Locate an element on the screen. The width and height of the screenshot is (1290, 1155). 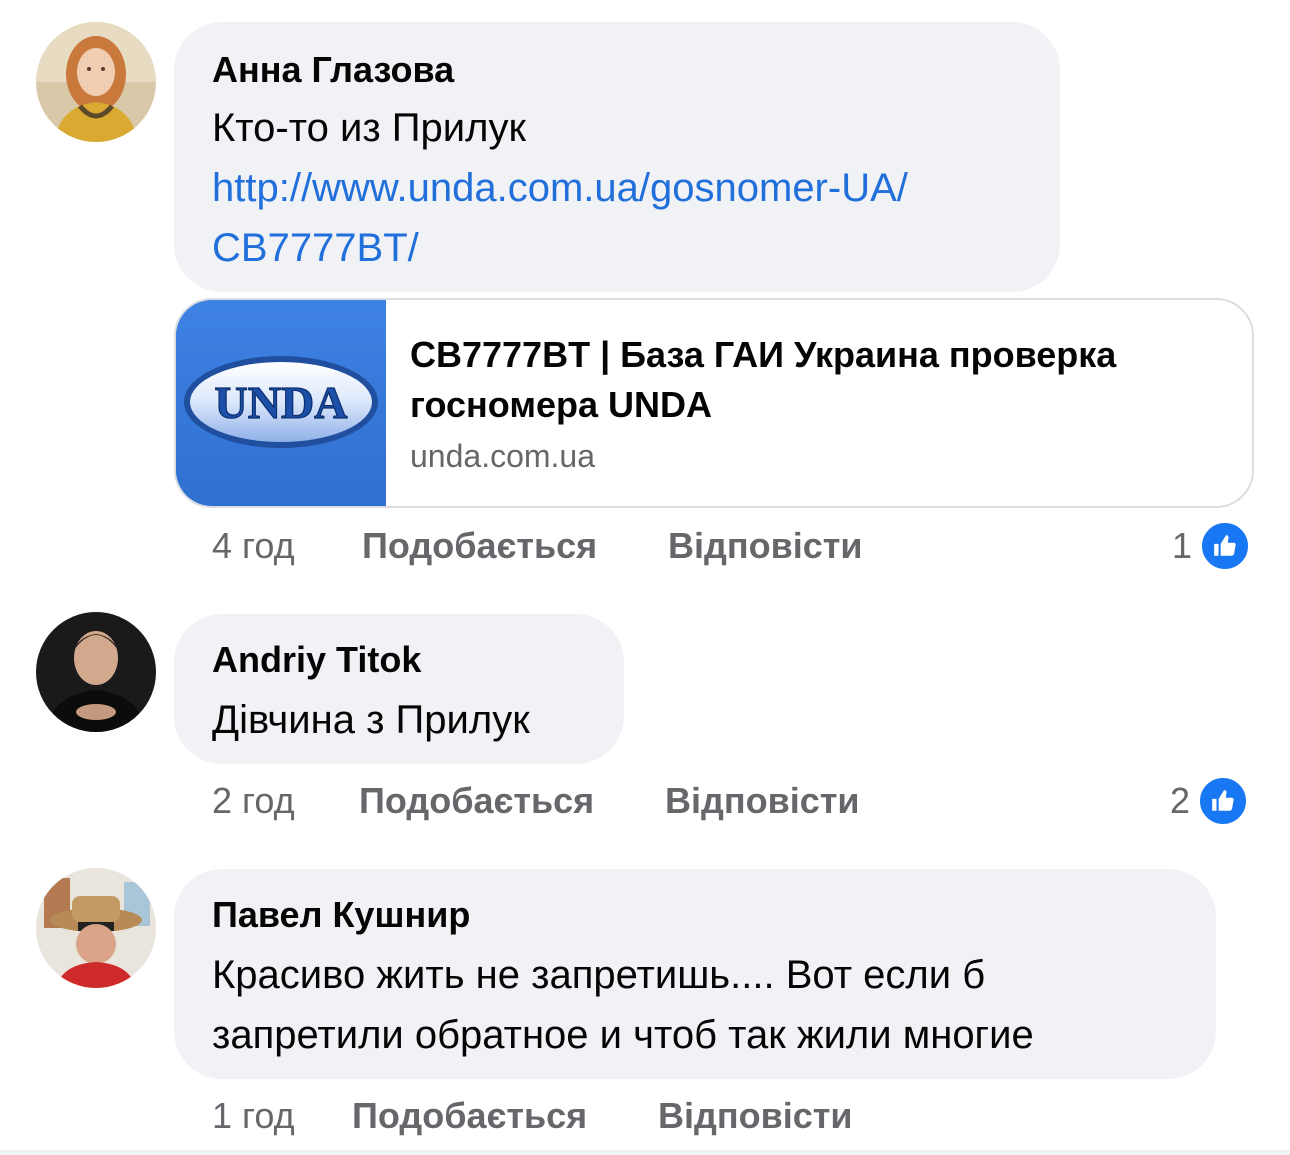
comment-text: Дівчина з Прилук is located at coordinates (371, 720).